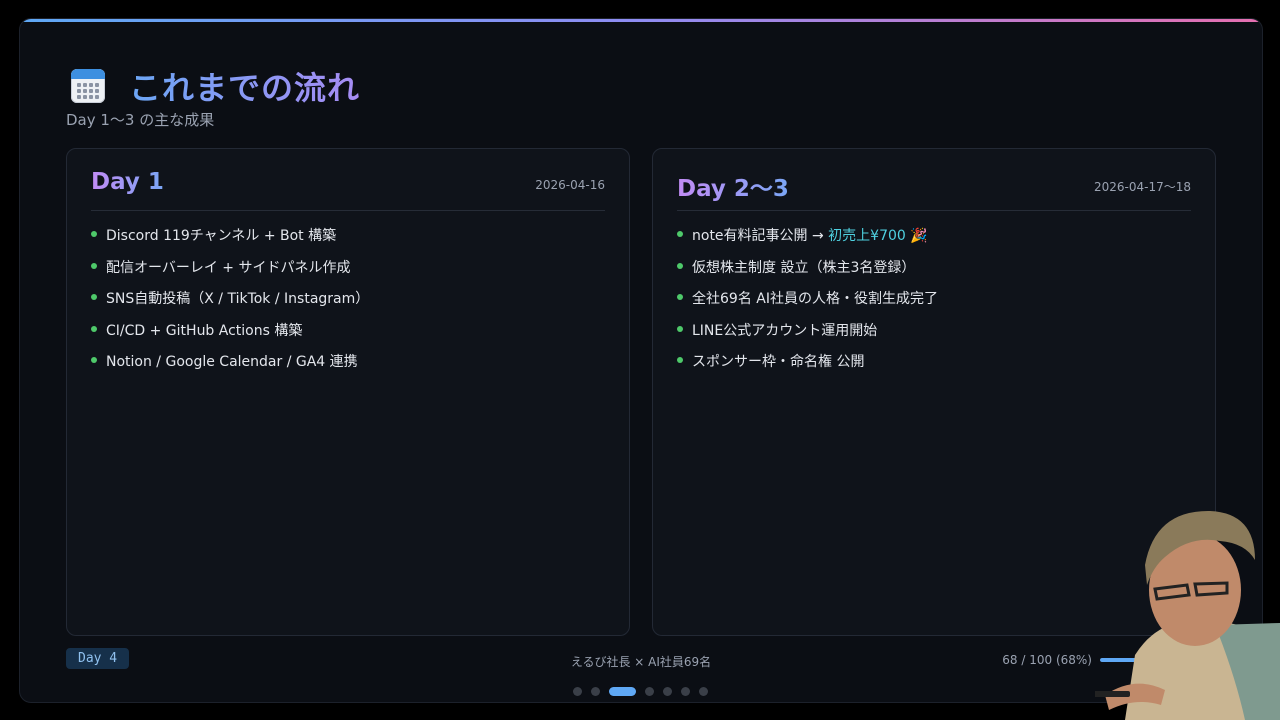 The height and width of the screenshot is (720, 1280). What do you see at coordinates (640, 691) in the screenshot?
I see `slide-pagination` at bounding box center [640, 691].